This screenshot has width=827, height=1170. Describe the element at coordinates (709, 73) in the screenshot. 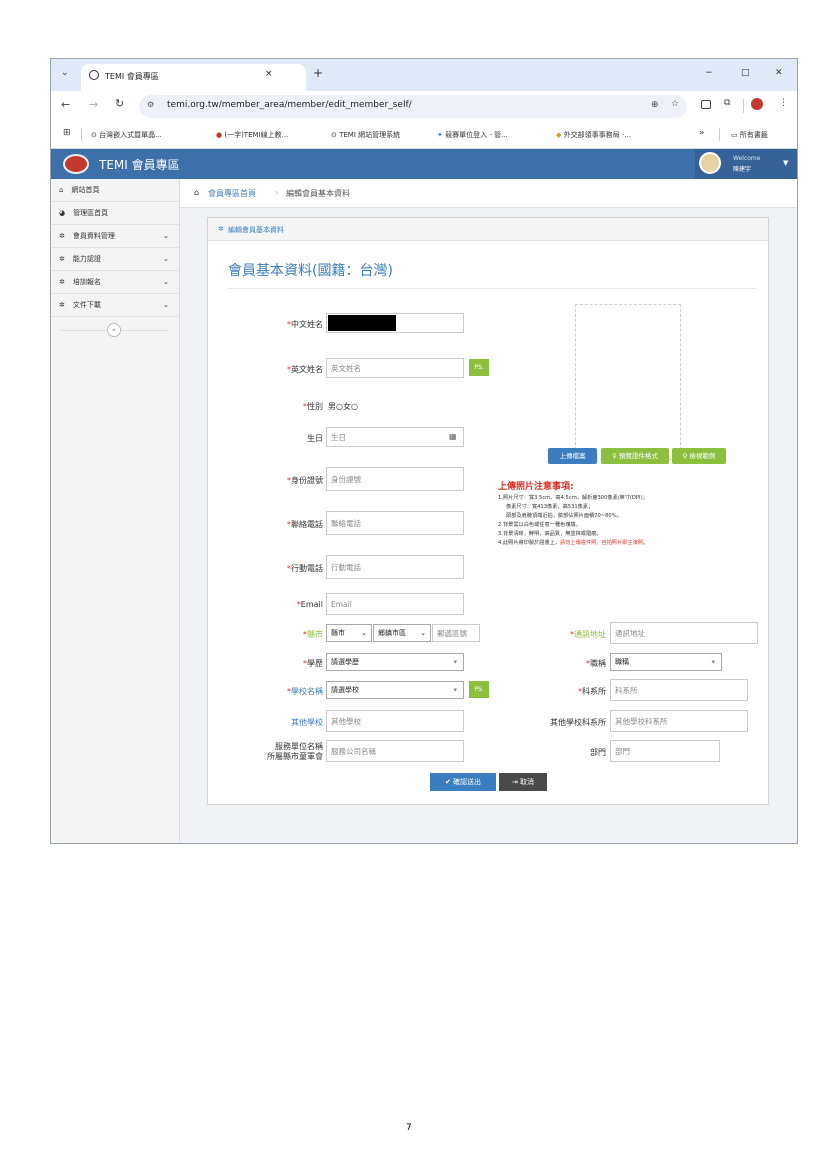

I see `minimize-button: −` at that location.